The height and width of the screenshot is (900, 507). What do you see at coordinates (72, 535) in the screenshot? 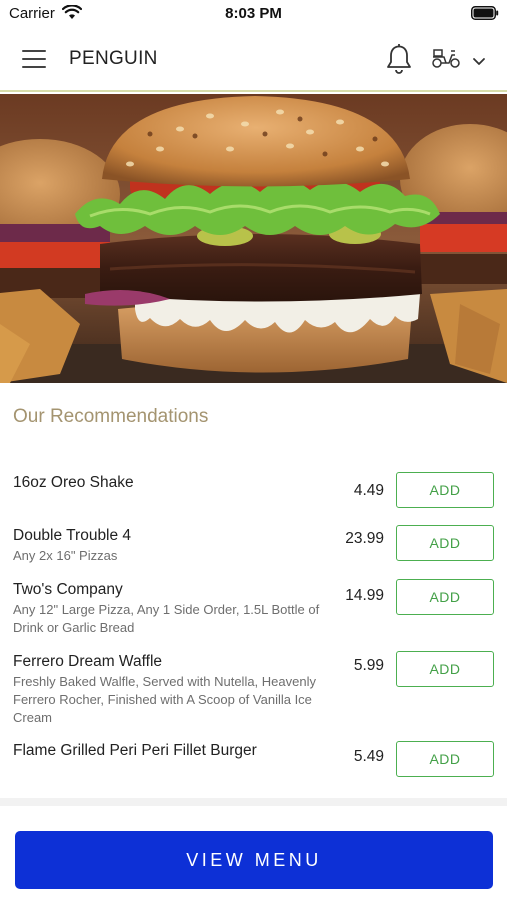
I see `item-name: Double Trouble 4` at bounding box center [72, 535].